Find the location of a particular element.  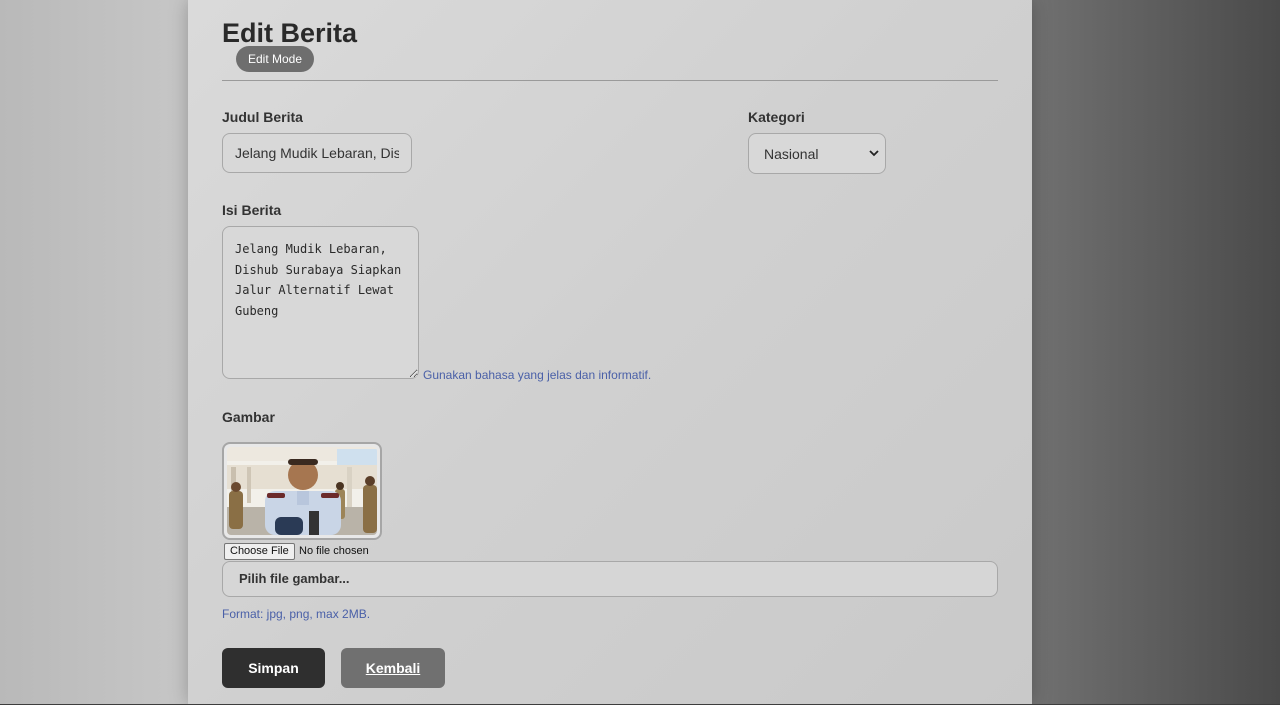

chevron-down-icon is located at coordinates (874, 162).